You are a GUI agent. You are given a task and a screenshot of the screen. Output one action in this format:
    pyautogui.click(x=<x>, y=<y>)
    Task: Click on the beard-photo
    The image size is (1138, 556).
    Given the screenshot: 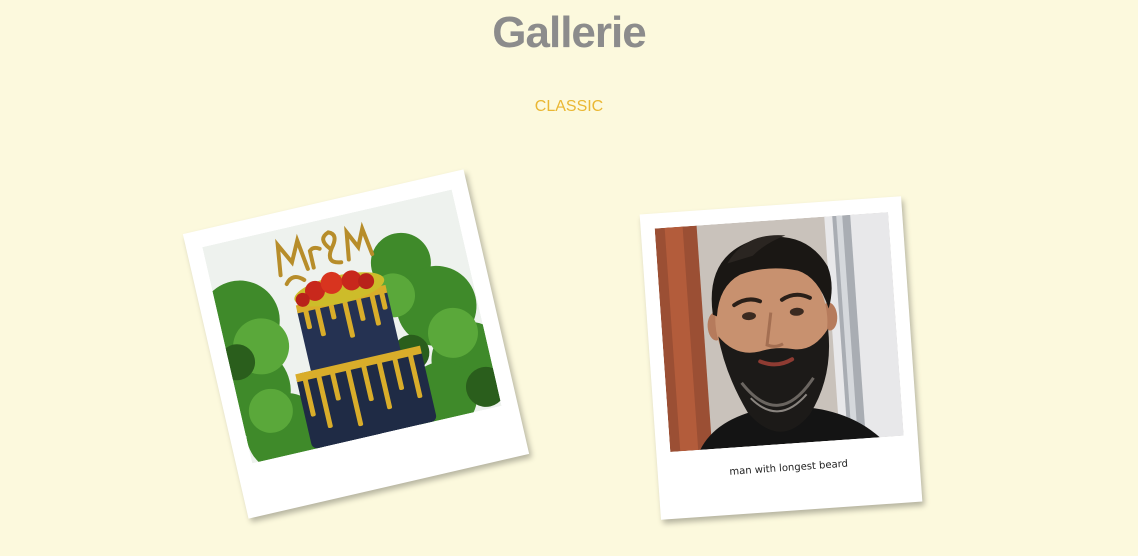 What is the action you would take?
    pyautogui.click(x=779, y=332)
    